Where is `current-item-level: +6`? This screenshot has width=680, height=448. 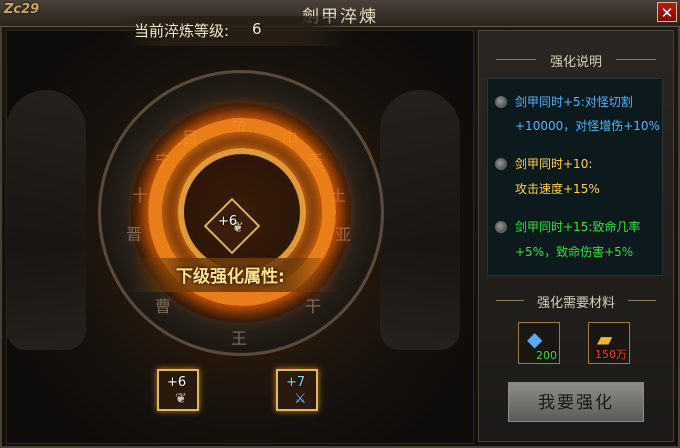 current-item-level: +6 is located at coordinates (177, 382).